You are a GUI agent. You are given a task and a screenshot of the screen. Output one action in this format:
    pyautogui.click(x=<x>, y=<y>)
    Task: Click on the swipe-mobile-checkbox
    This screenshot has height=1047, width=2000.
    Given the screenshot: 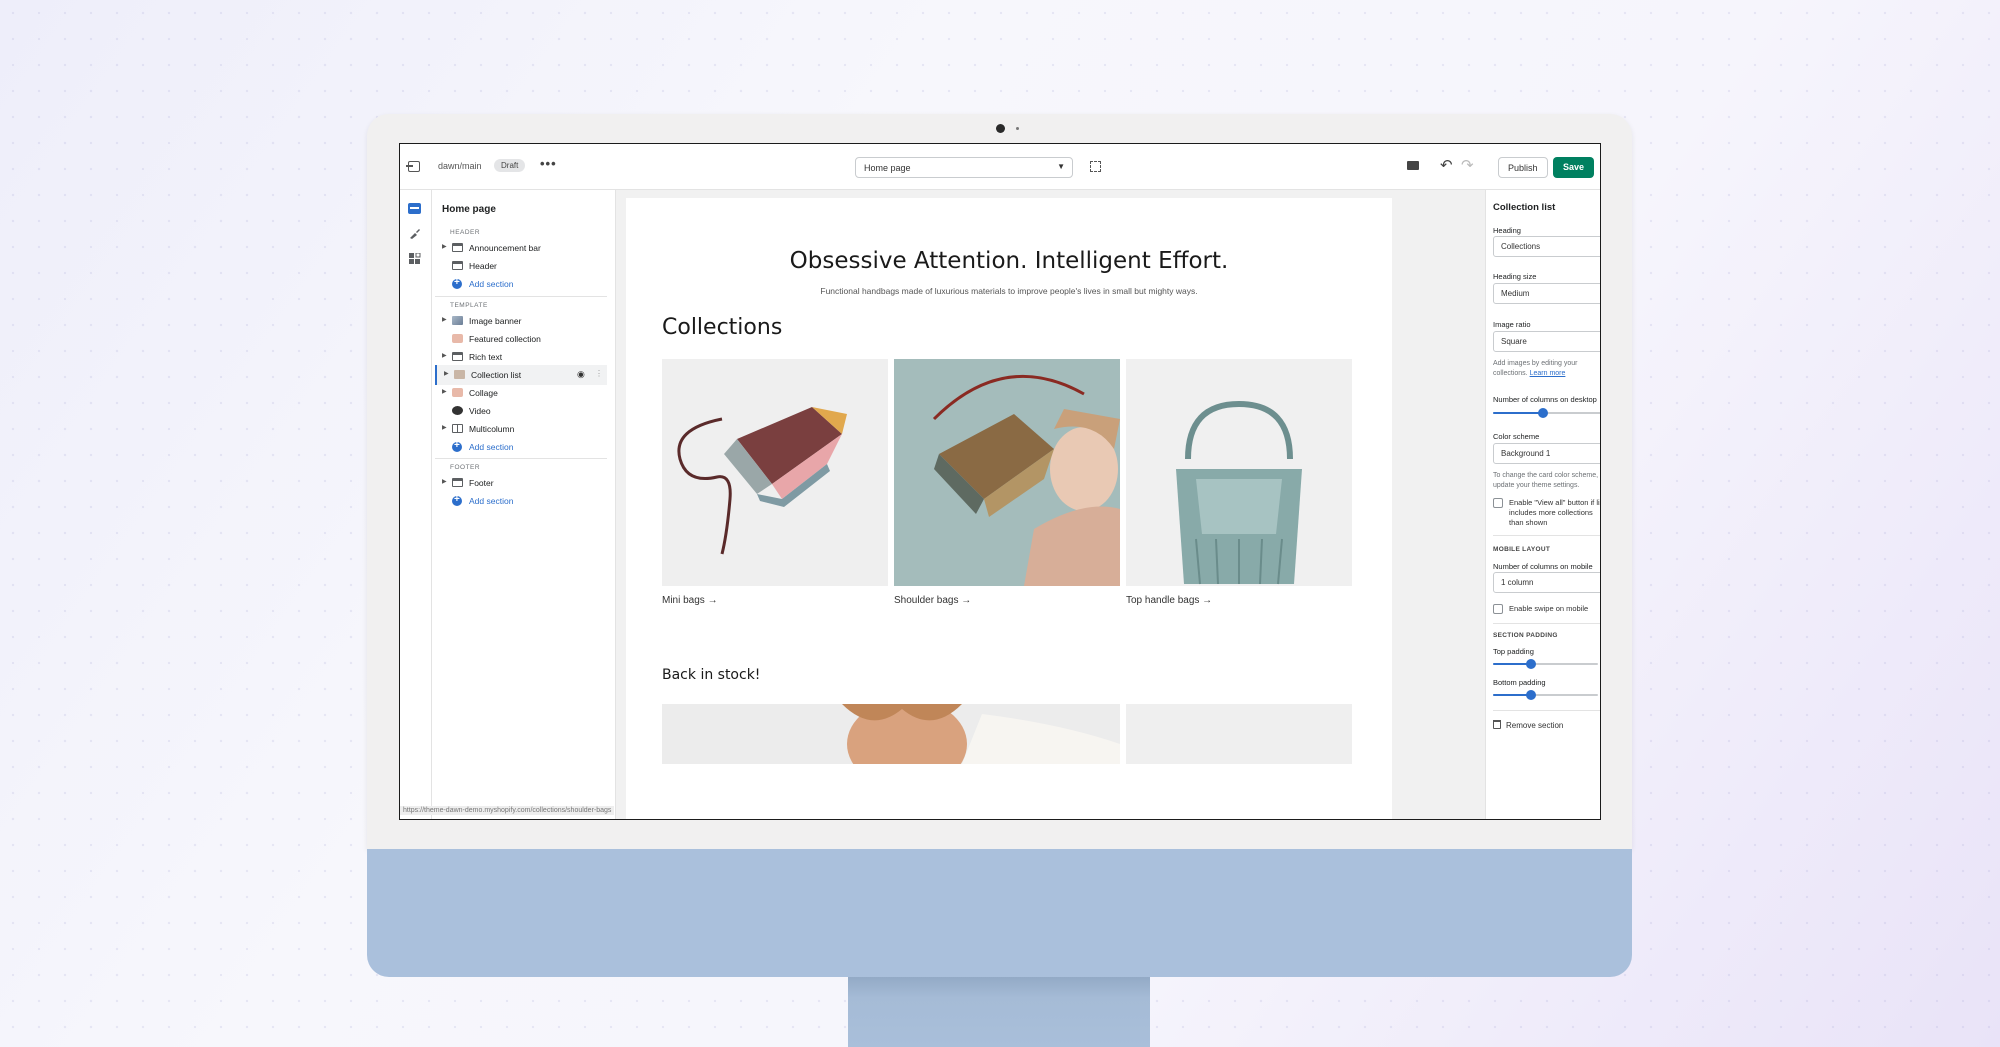 What is the action you would take?
    pyautogui.click(x=1498, y=609)
    